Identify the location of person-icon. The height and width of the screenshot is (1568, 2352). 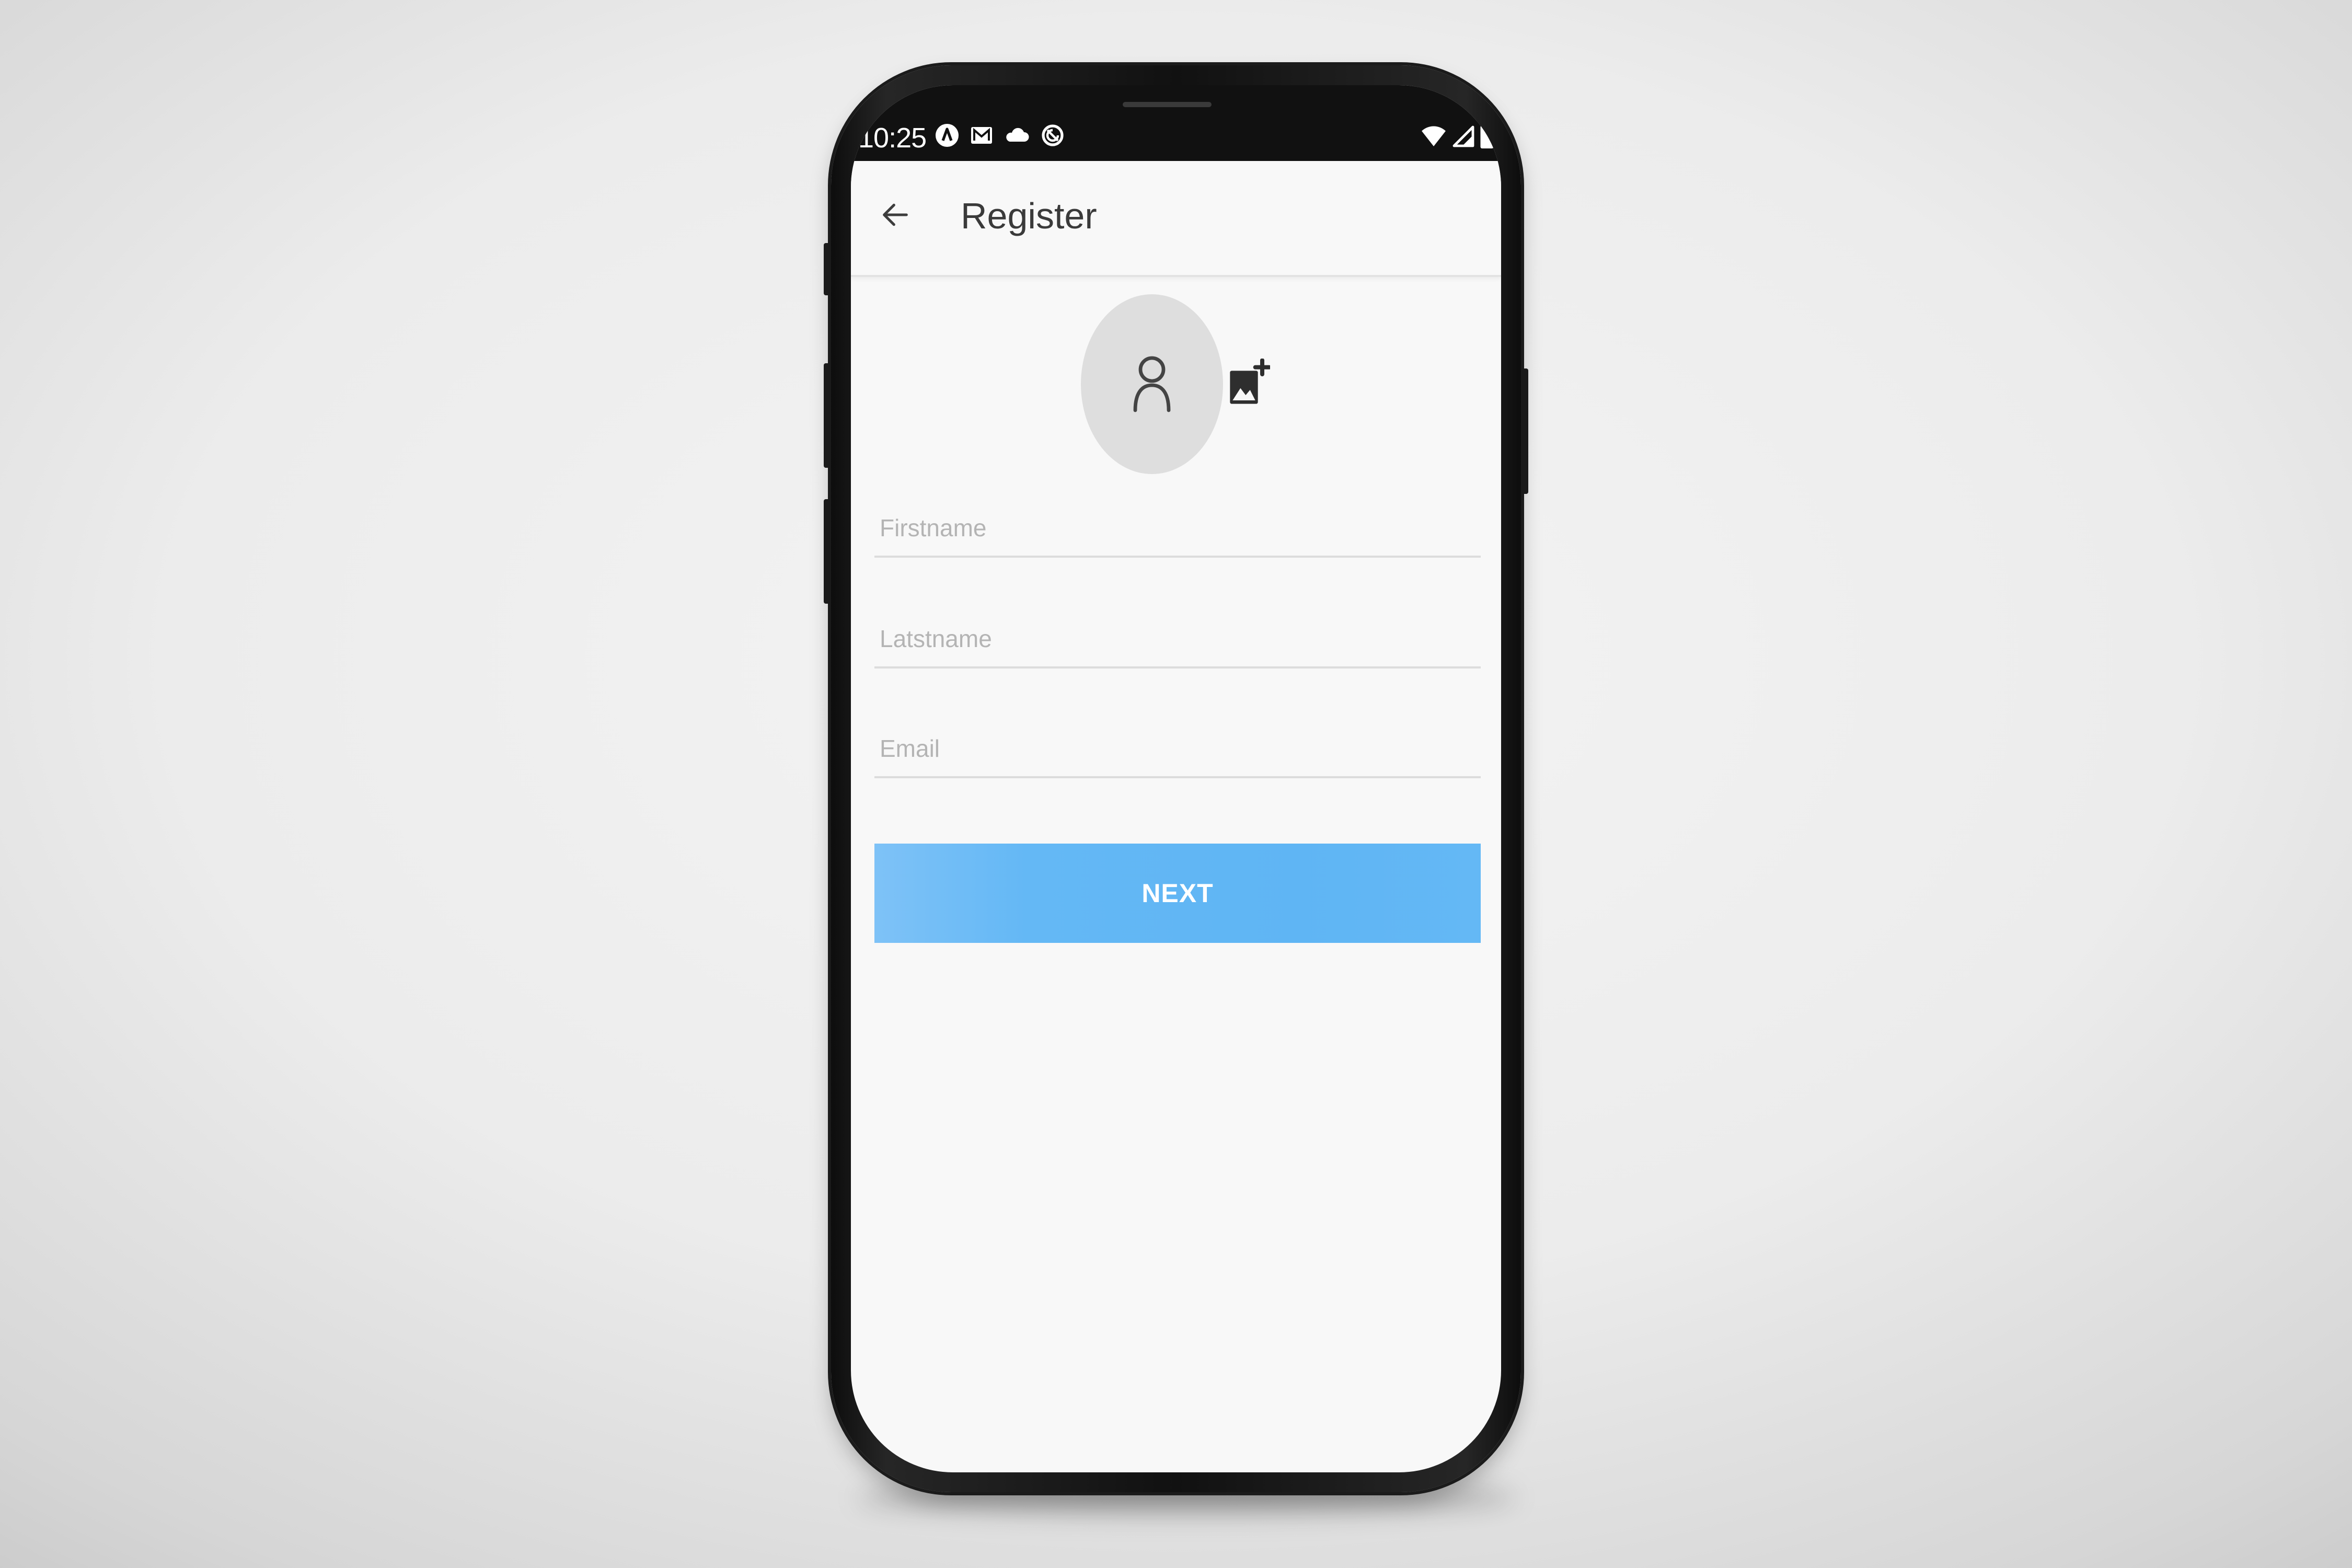
(1152, 384).